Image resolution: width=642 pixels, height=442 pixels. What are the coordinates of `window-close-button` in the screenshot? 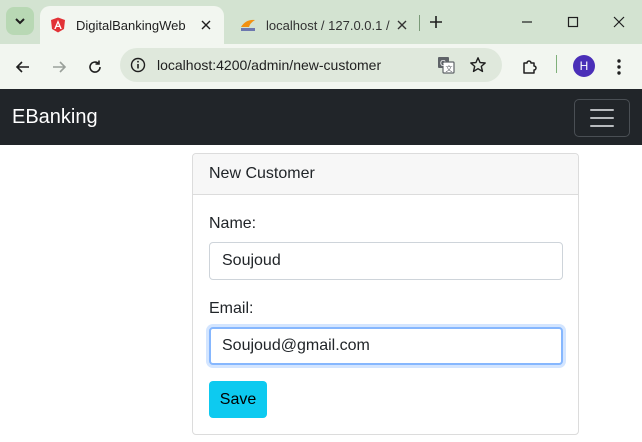 It's located at (619, 22).